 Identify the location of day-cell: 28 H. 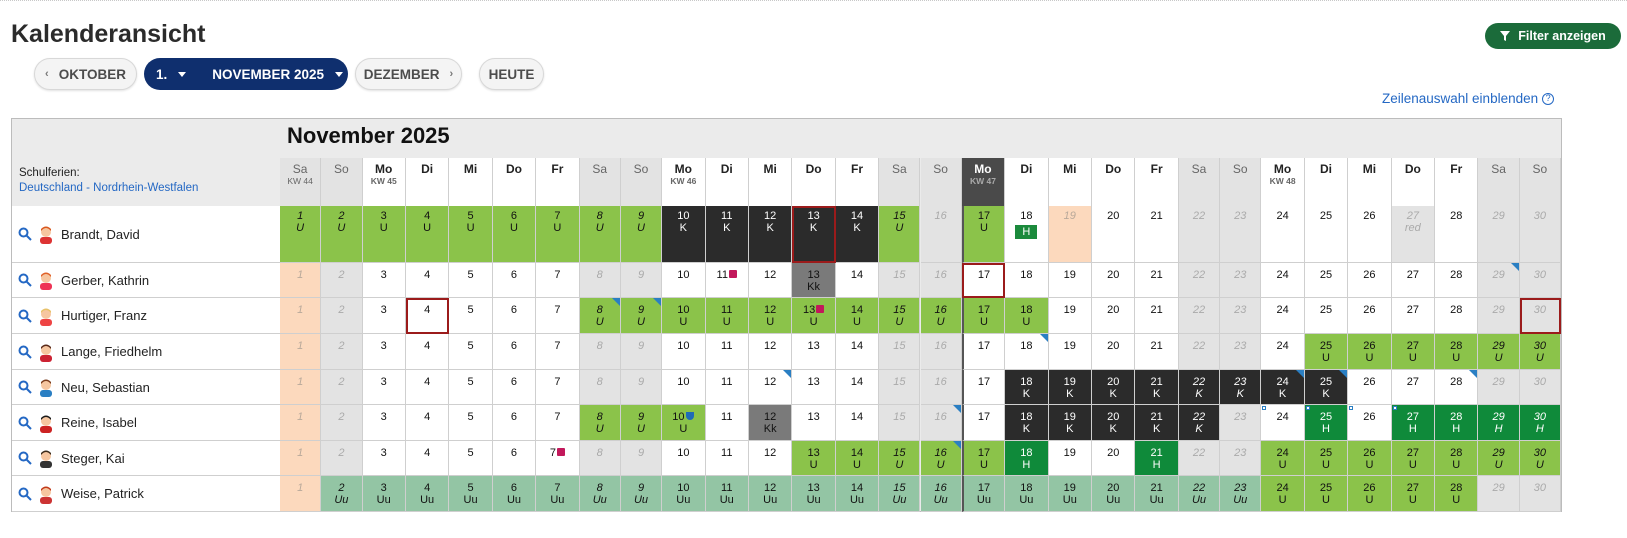
(1457, 423).